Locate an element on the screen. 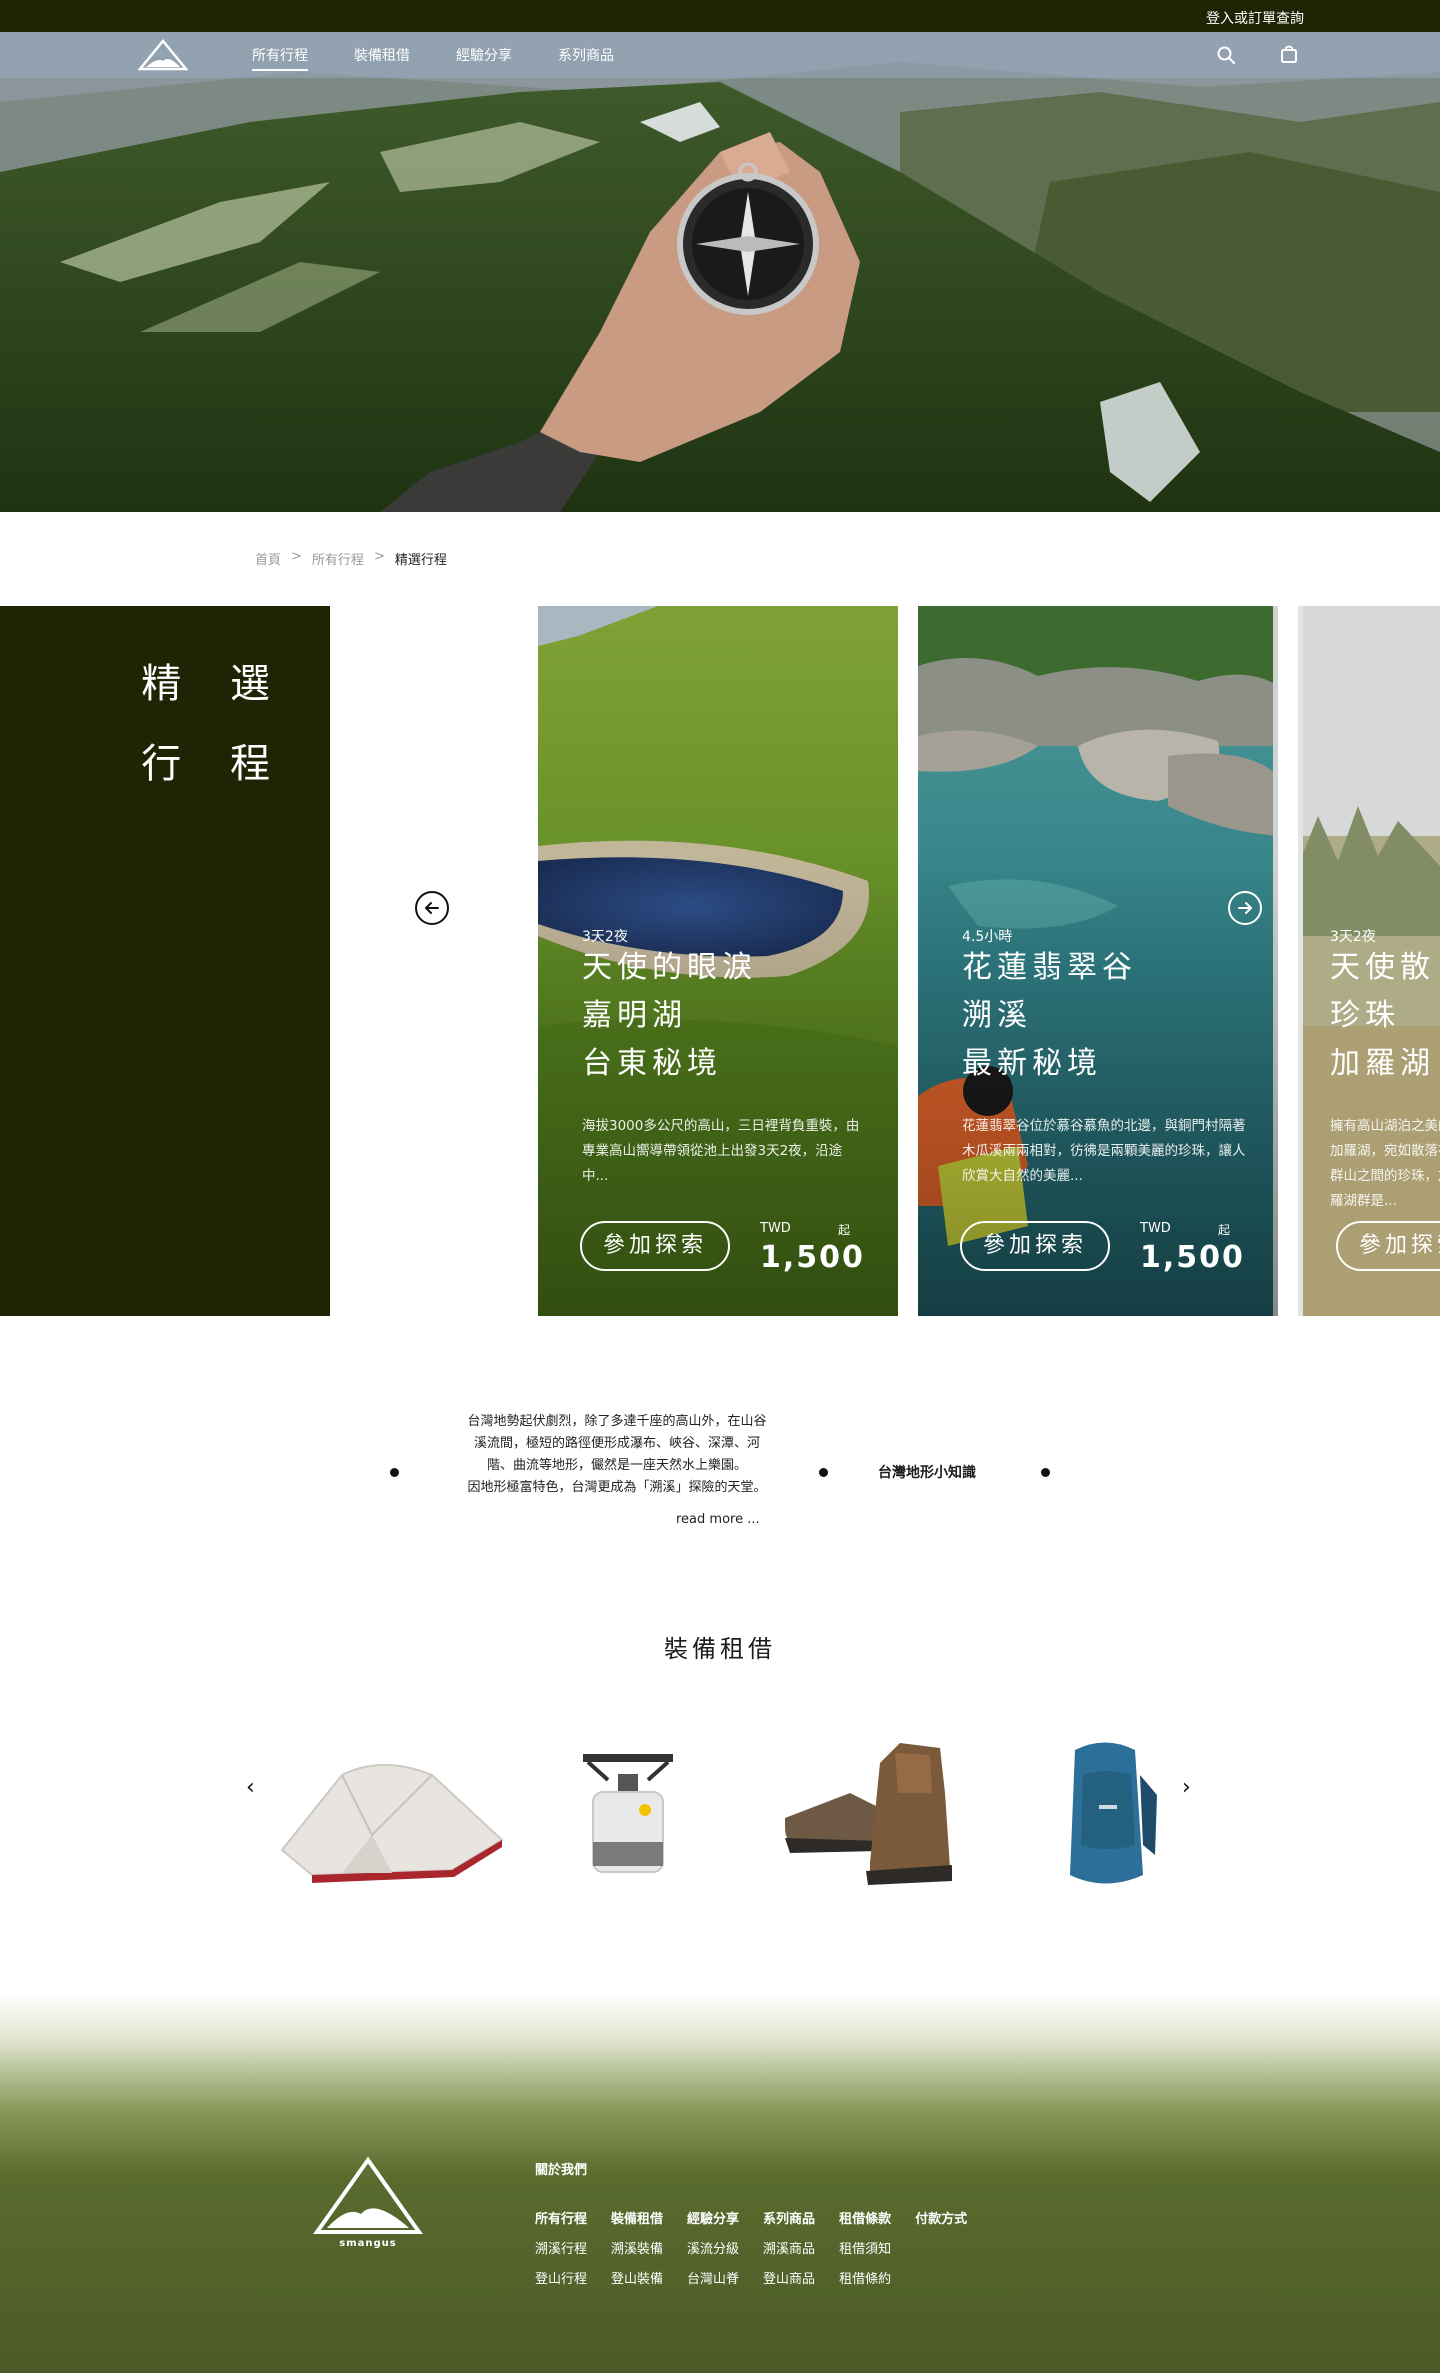 This screenshot has width=1440, height=2373. knowledge-line: 因地形極富特色，台灣更成為「溯溪」探險的天堂。 is located at coordinates (617, 1487).